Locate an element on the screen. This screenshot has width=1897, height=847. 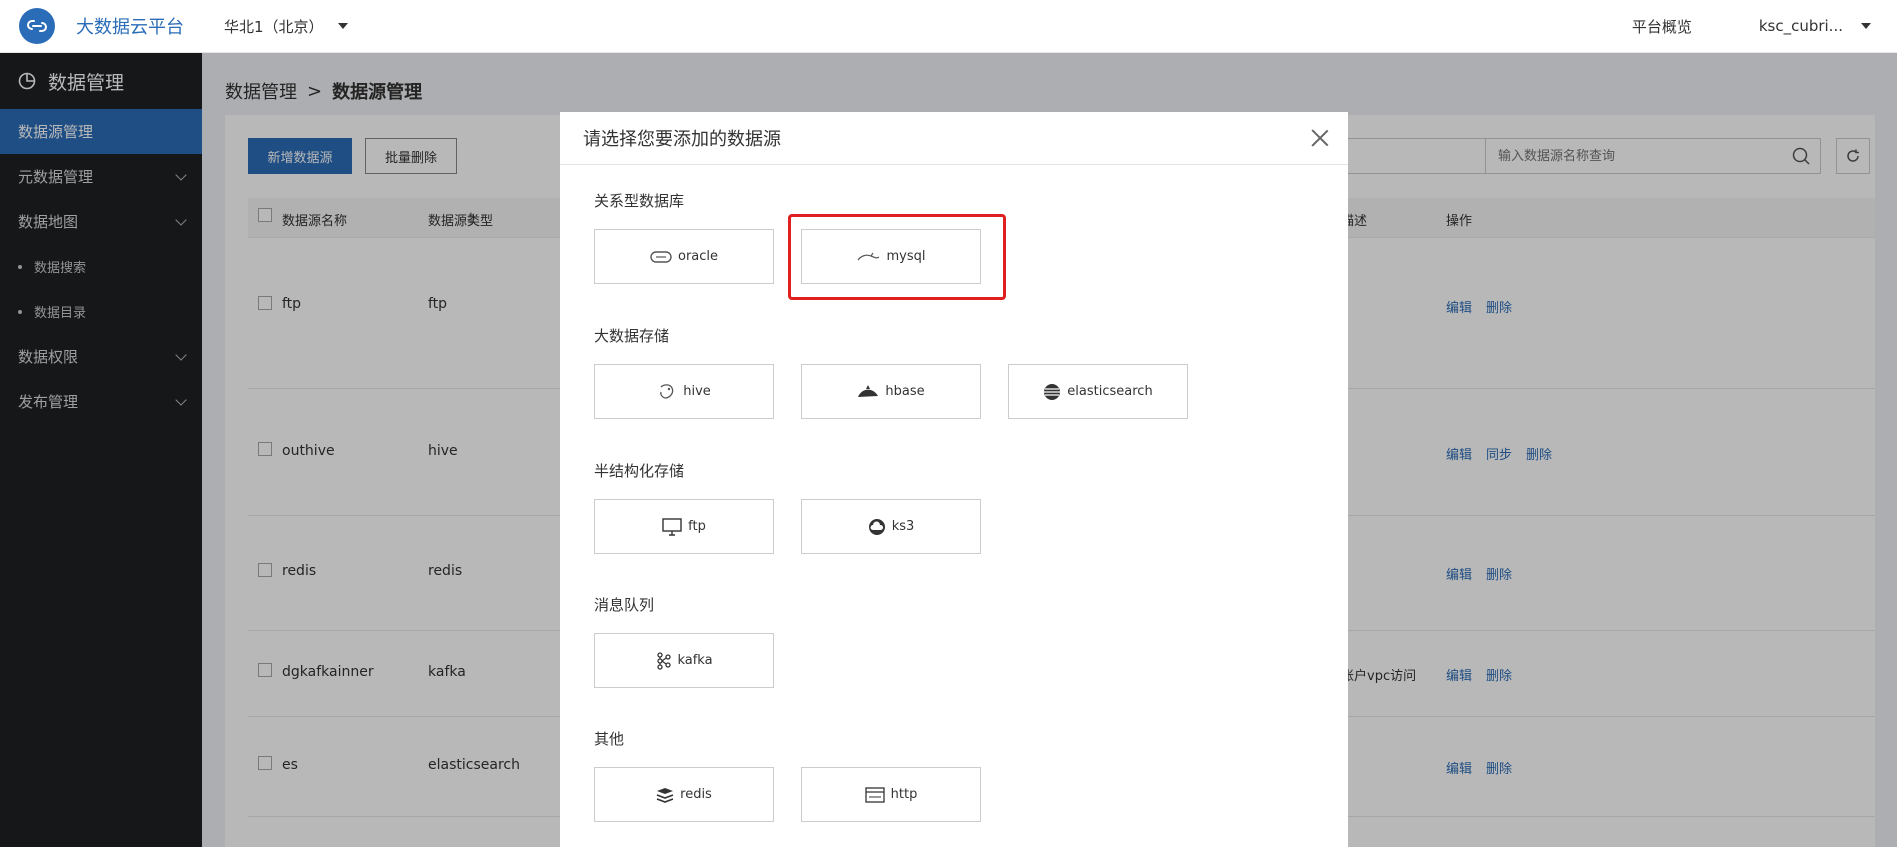
group-title-mq: 消息队列 is located at coordinates (624, 605).